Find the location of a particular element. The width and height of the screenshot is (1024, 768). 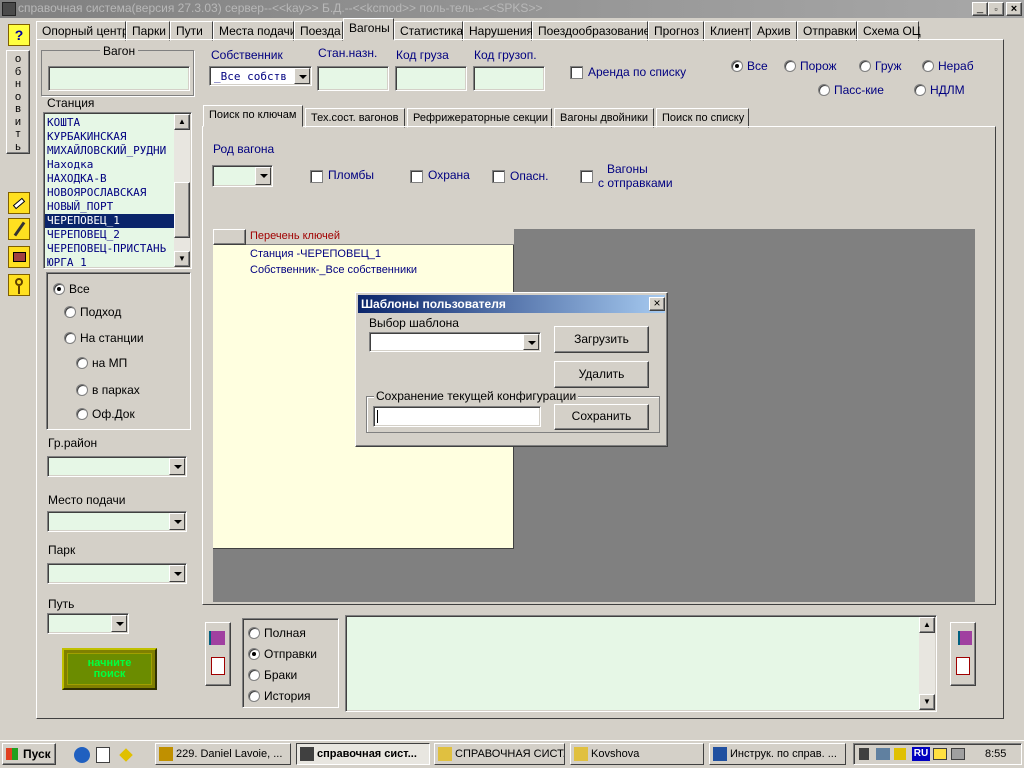

monitor-icon is located at coordinates (940, 754).